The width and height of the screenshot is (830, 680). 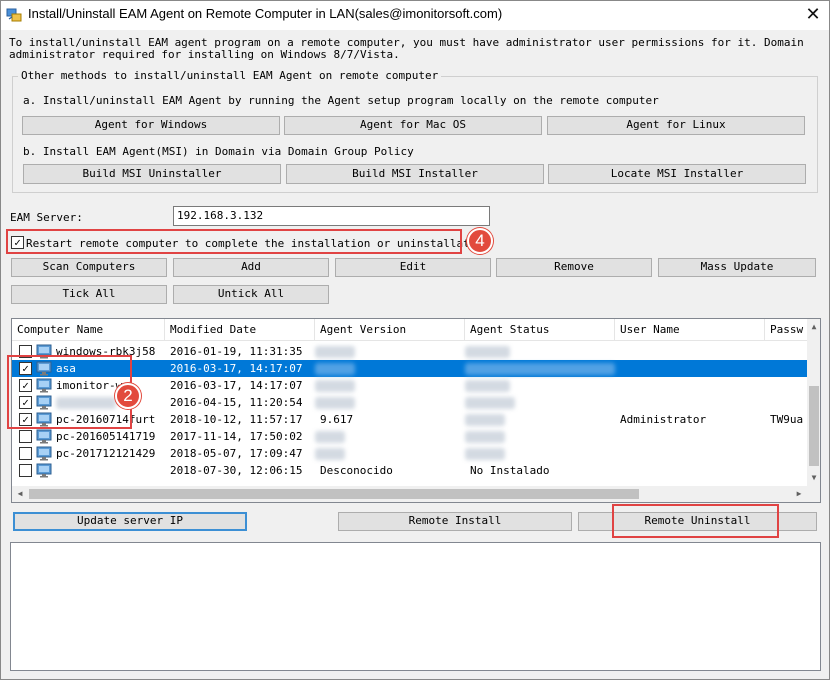 What do you see at coordinates (337, 419) in the screenshot?
I see `cell-agent-version: 9.617` at bounding box center [337, 419].